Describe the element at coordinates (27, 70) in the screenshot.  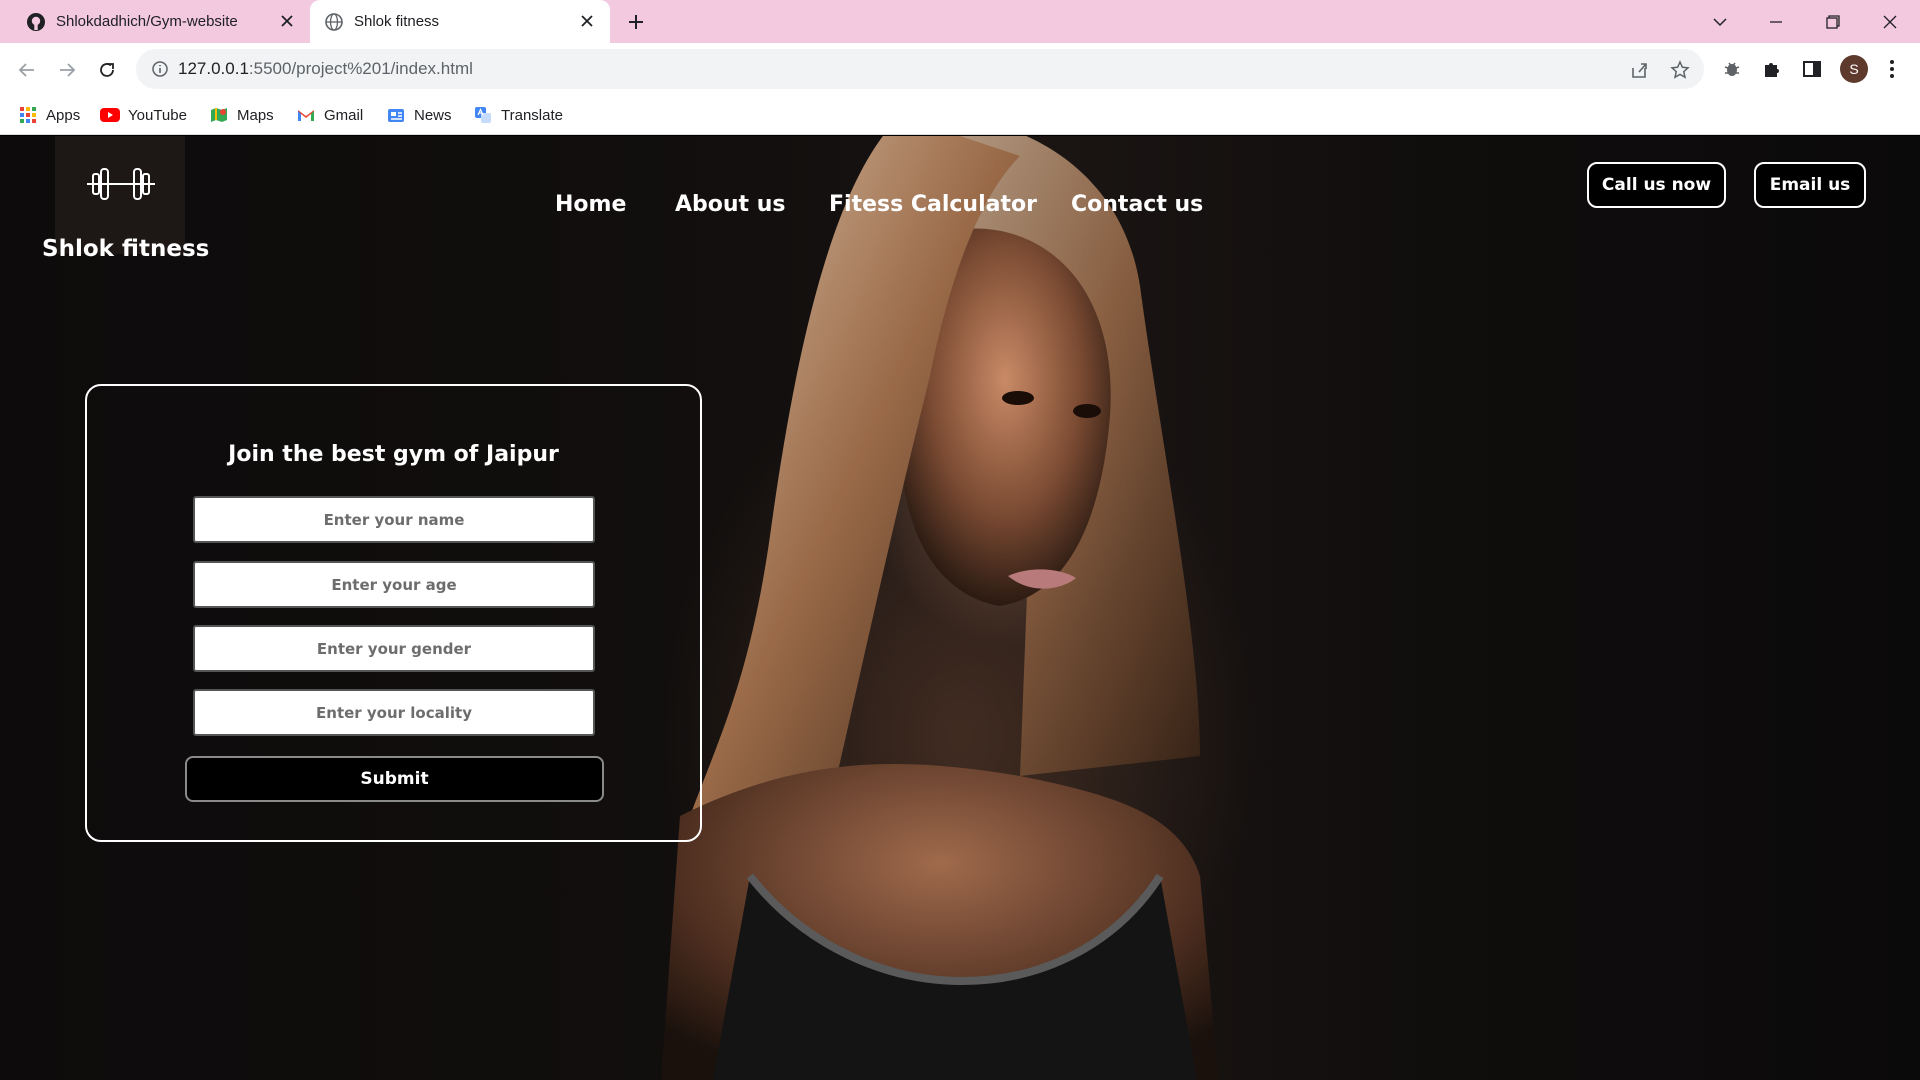
I see `back-icon` at that location.